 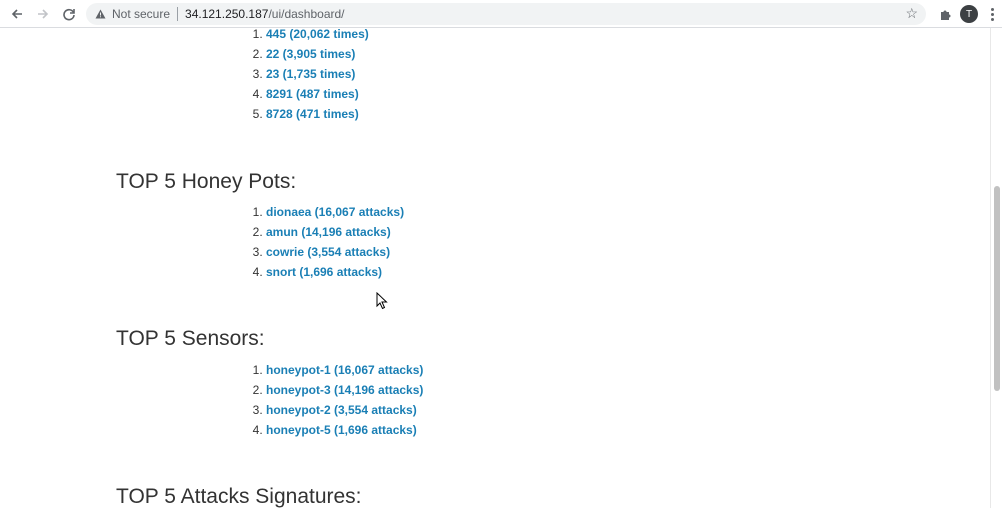 I want to click on back-button, so click(x=17, y=14).